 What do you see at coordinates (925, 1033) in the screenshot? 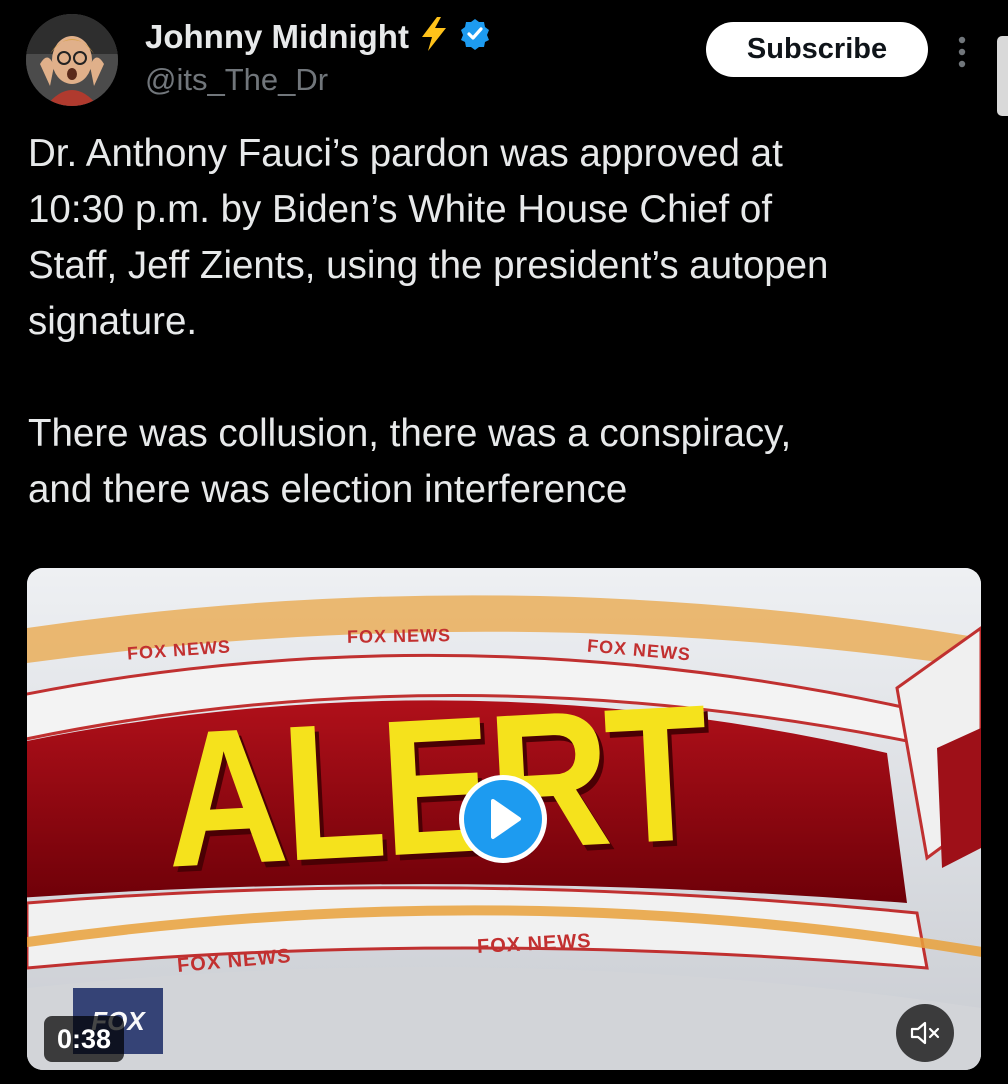
I see `muted-speaker-icon` at bounding box center [925, 1033].